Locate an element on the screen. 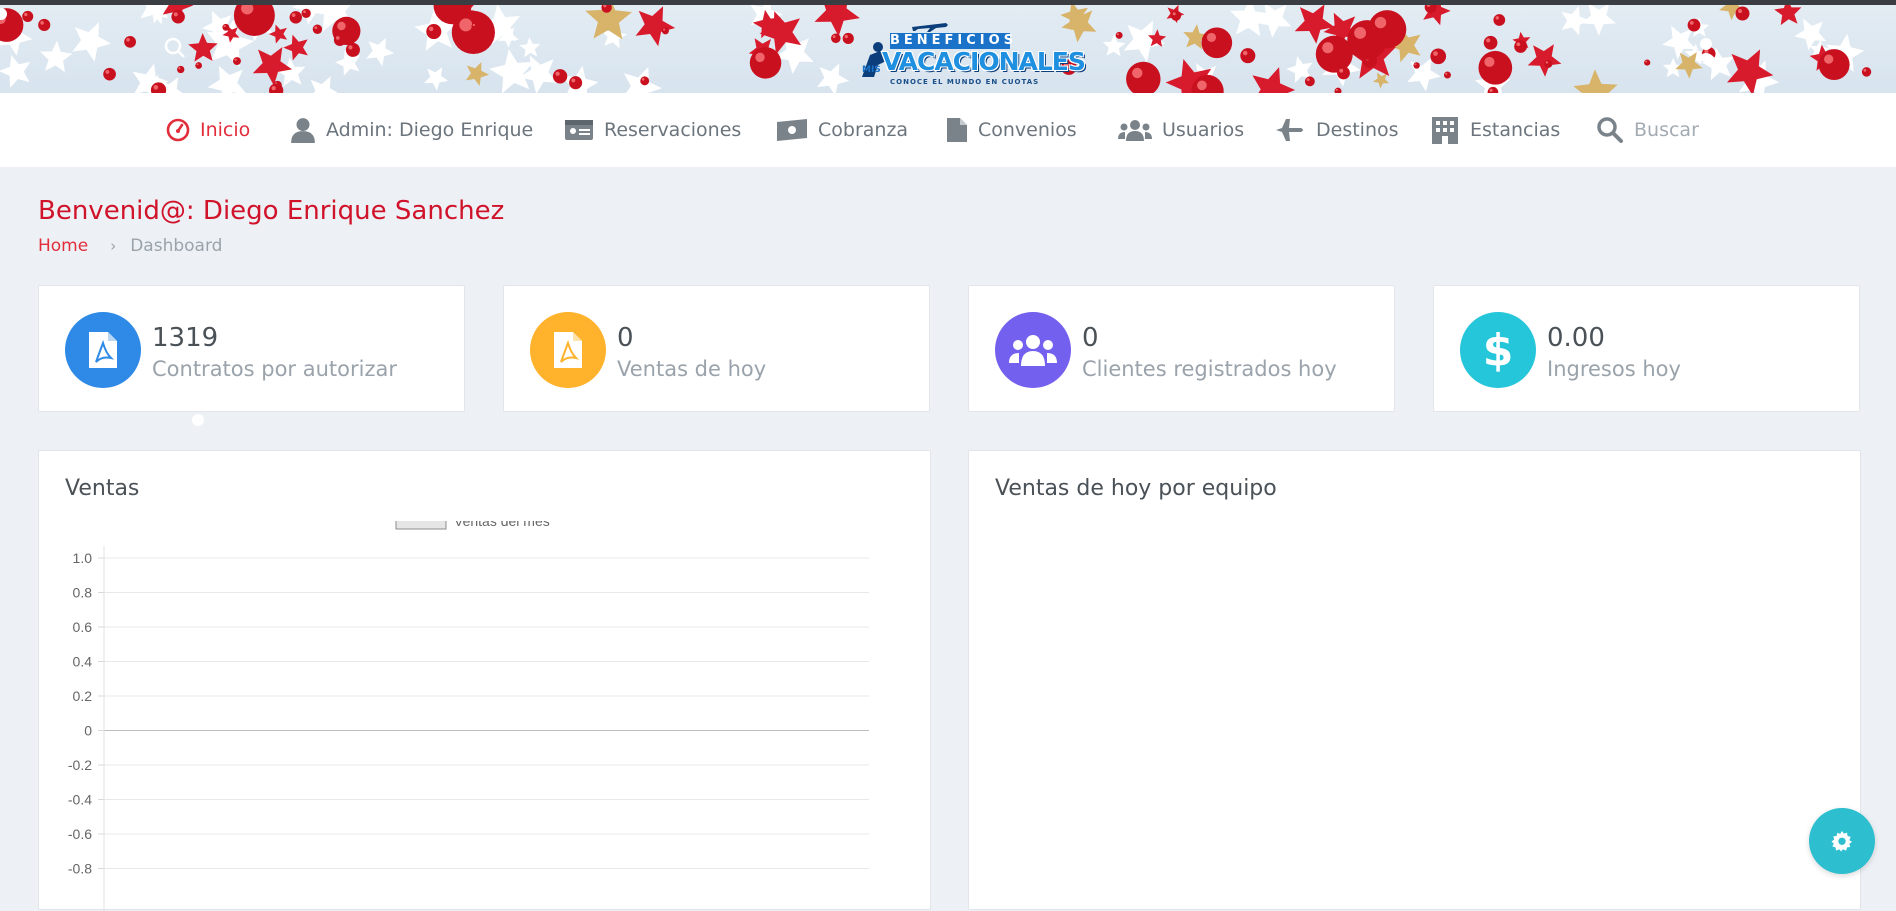 The image size is (1896, 911). nav-item-reservaciones: Reservaciones is located at coordinates (652, 130).